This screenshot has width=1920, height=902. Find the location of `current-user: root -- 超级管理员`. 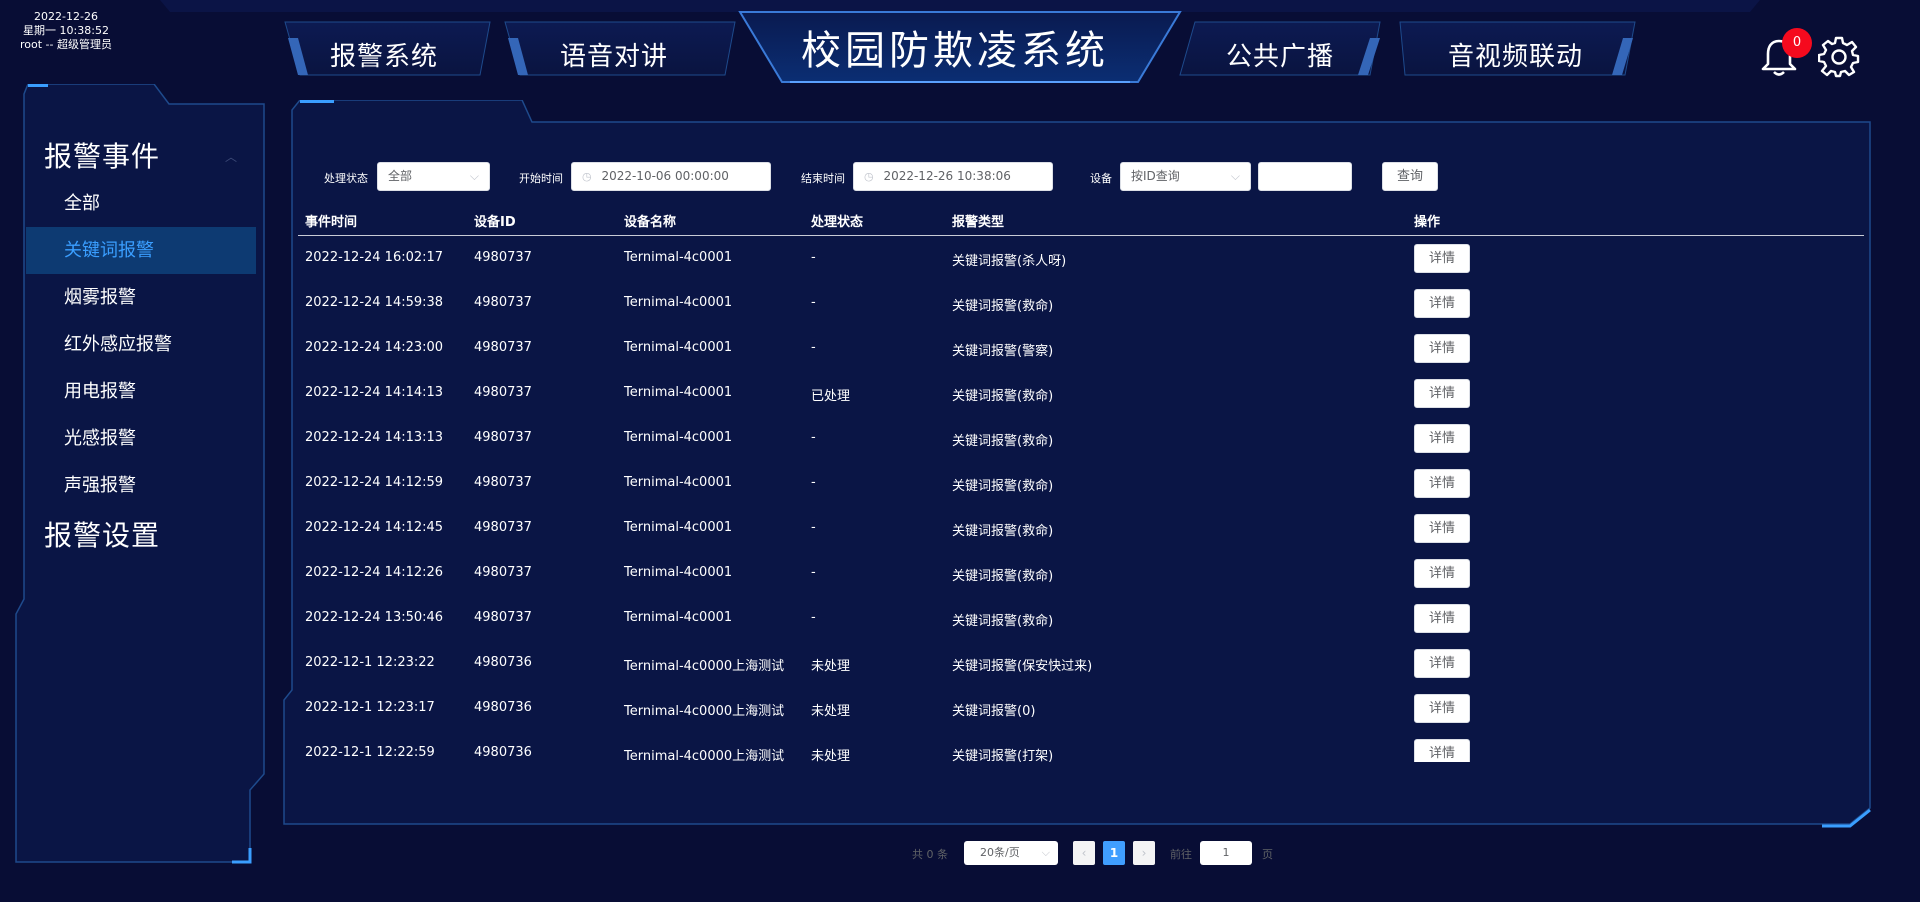

current-user: root -- 超级管理员 is located at coordinates (66, 44).